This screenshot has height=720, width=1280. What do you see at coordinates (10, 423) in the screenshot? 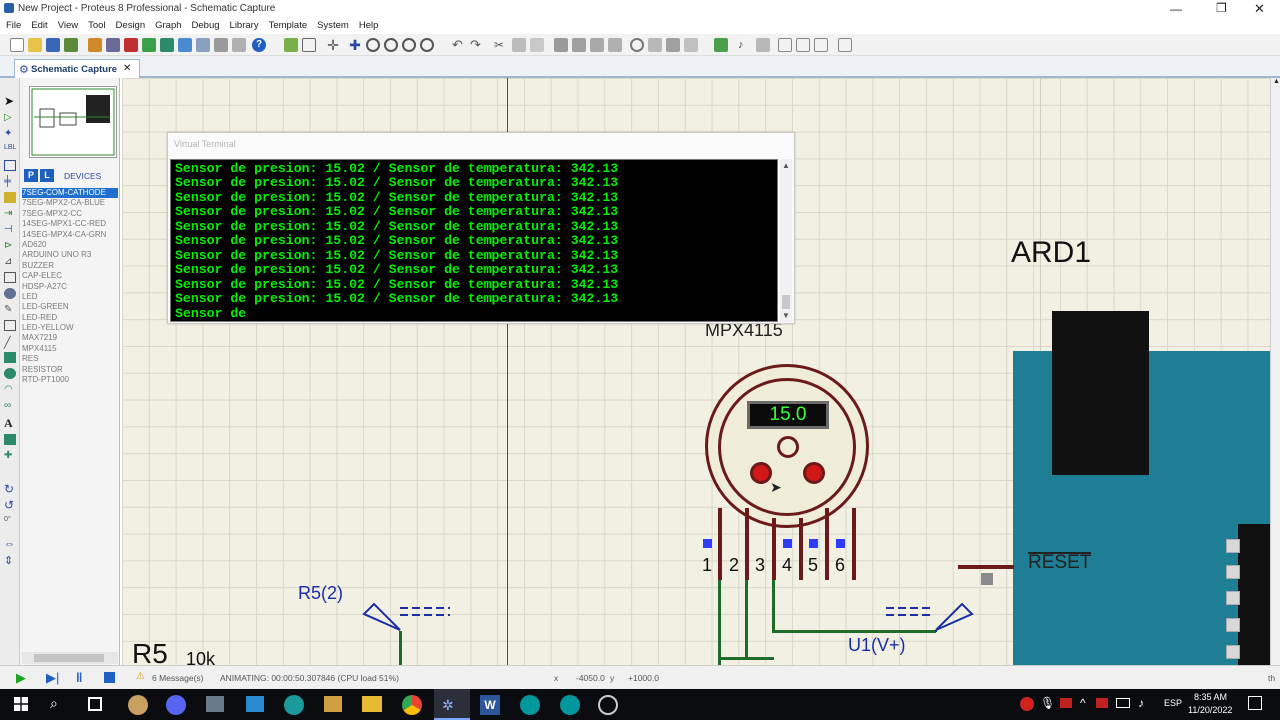
I see `text-tool-icon: A` at bounding box center [10, 423].